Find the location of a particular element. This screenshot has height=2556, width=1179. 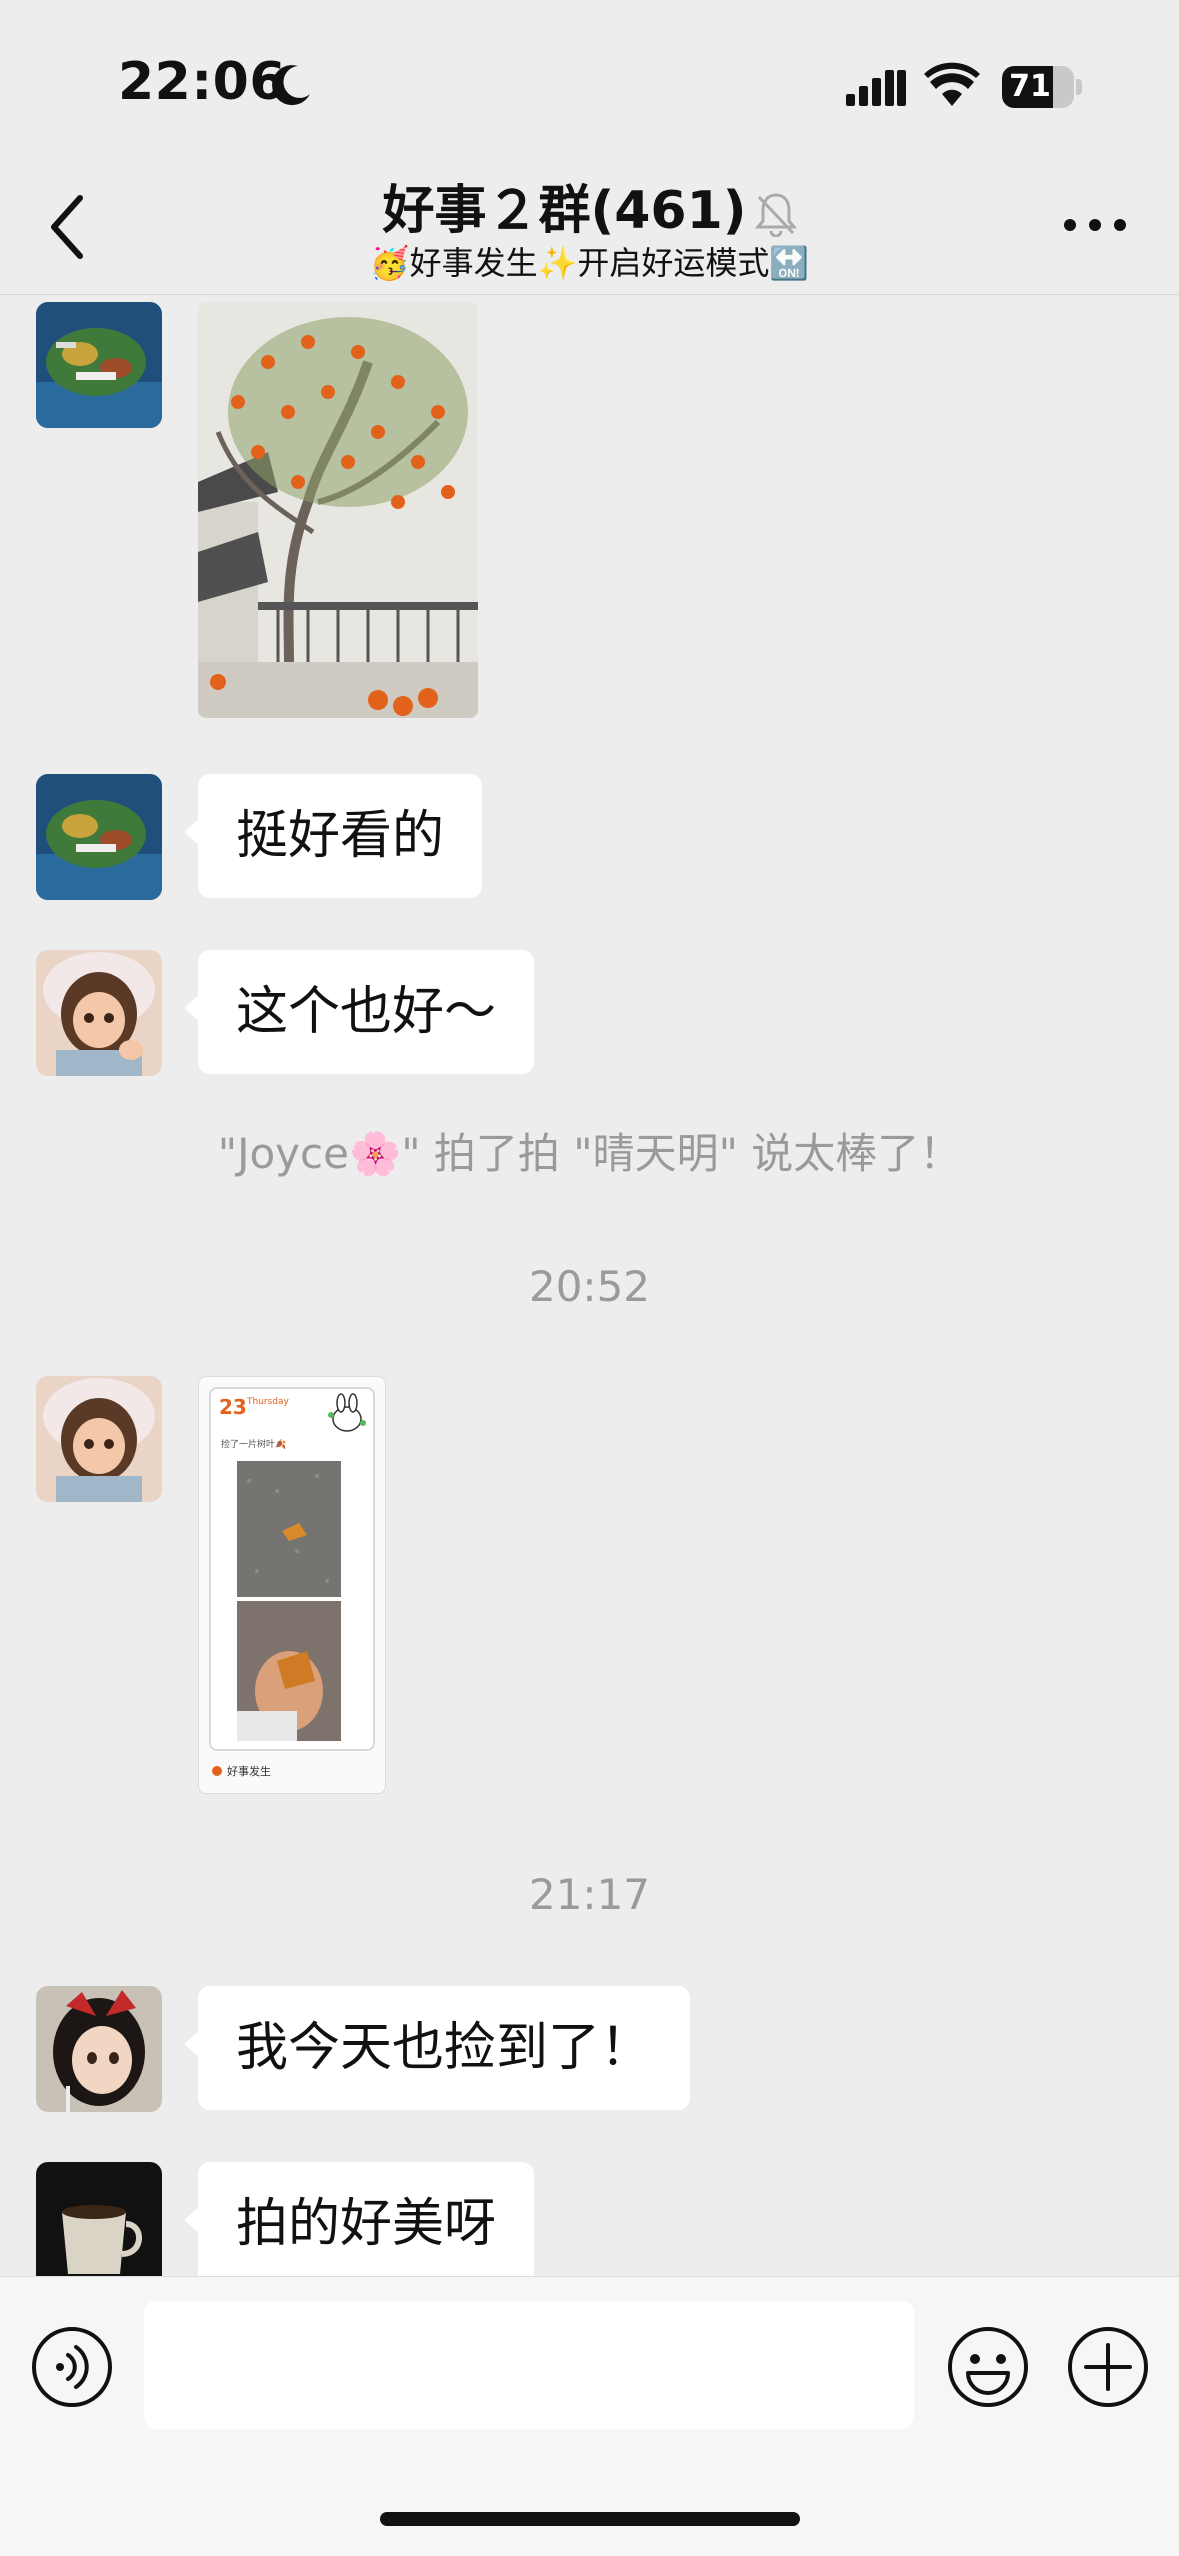

diary-weekday: Thursday is located at coordinates (268, 1402).